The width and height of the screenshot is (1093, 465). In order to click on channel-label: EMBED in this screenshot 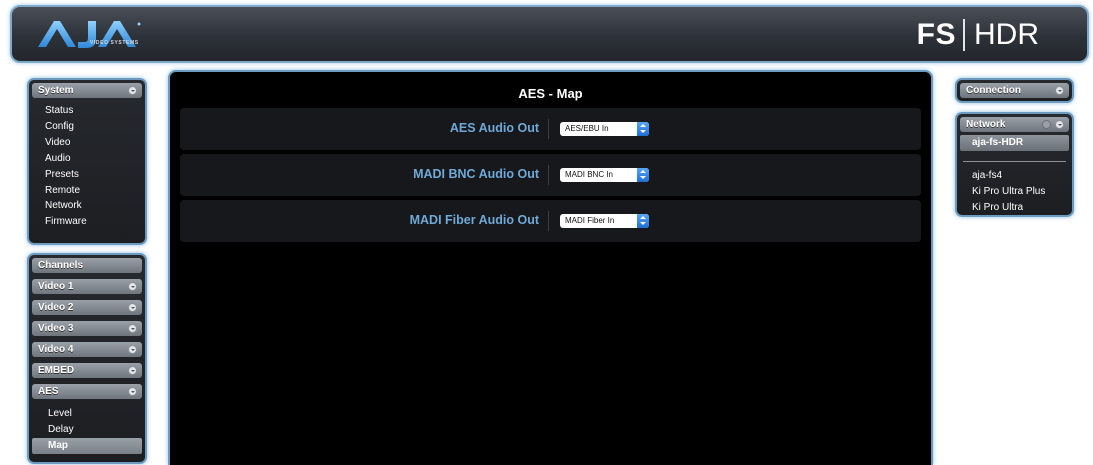, I will do `click(56, 370)`.